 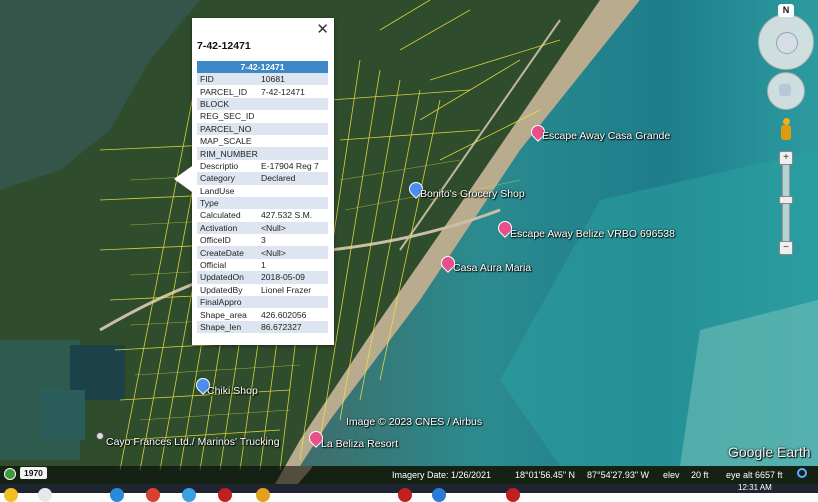 I want to click on attribute-field-name: Shape_len, so click(x=227, y=327).